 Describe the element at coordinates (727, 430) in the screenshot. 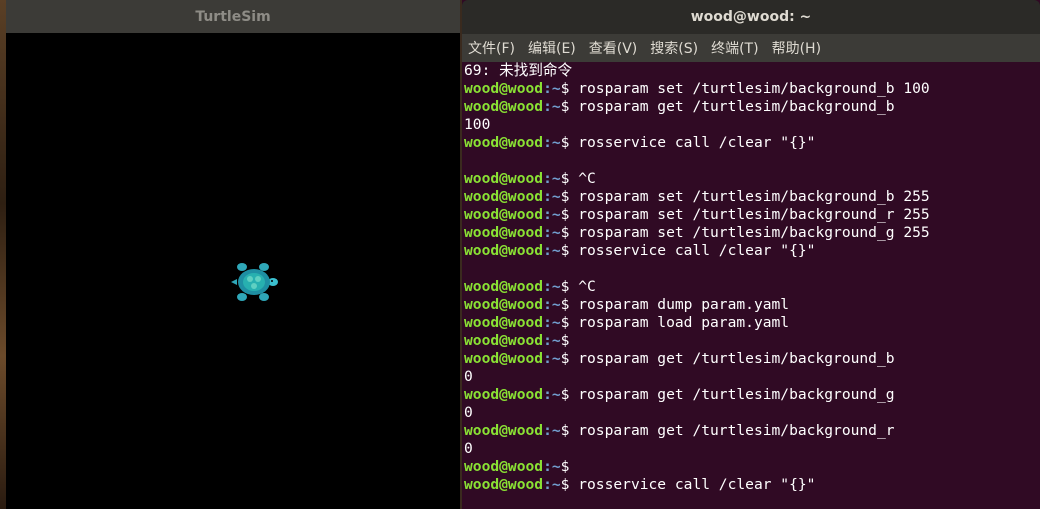

I see `command-text: $ rosparam get /turtlesim/background_r` at that location.